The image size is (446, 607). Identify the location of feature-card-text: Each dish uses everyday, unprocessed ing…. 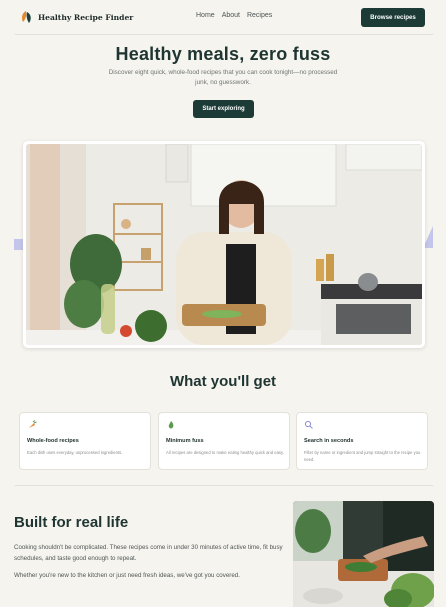
(75, 452).